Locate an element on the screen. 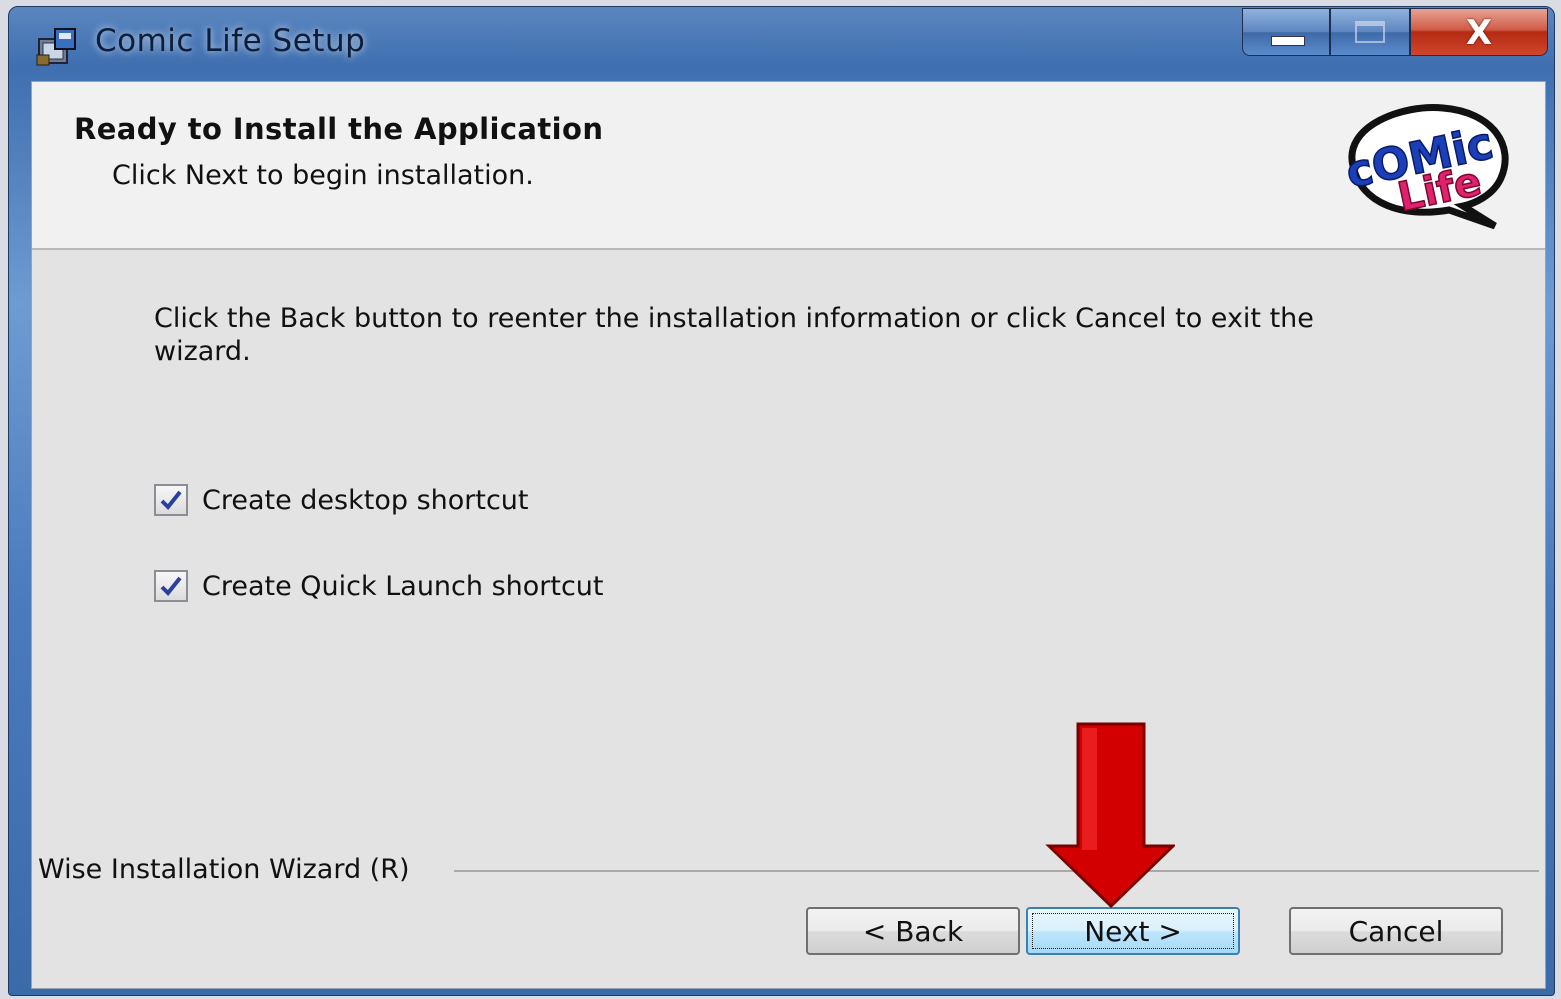 The width and height of the screenshot is (1561, 999). cancel-button: Cancel is located at coordinates (1396, 931).